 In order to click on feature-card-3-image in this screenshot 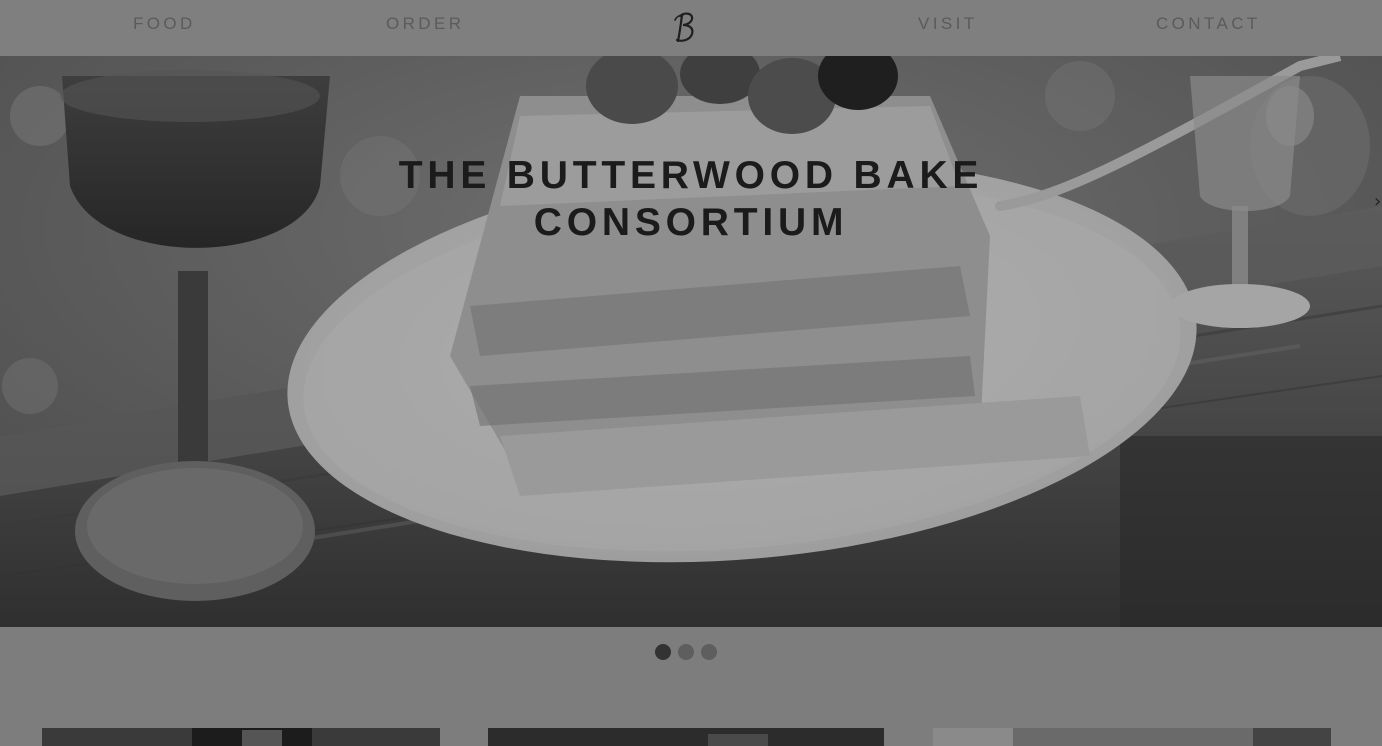, I will do `click(1132, 737)`.